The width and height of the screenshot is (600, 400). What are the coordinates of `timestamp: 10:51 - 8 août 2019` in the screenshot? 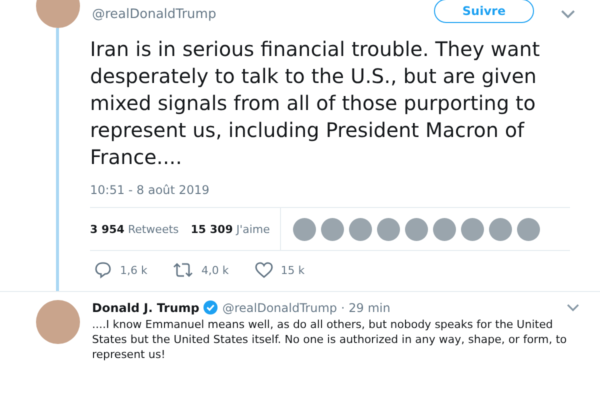 It's located at (150, 190).